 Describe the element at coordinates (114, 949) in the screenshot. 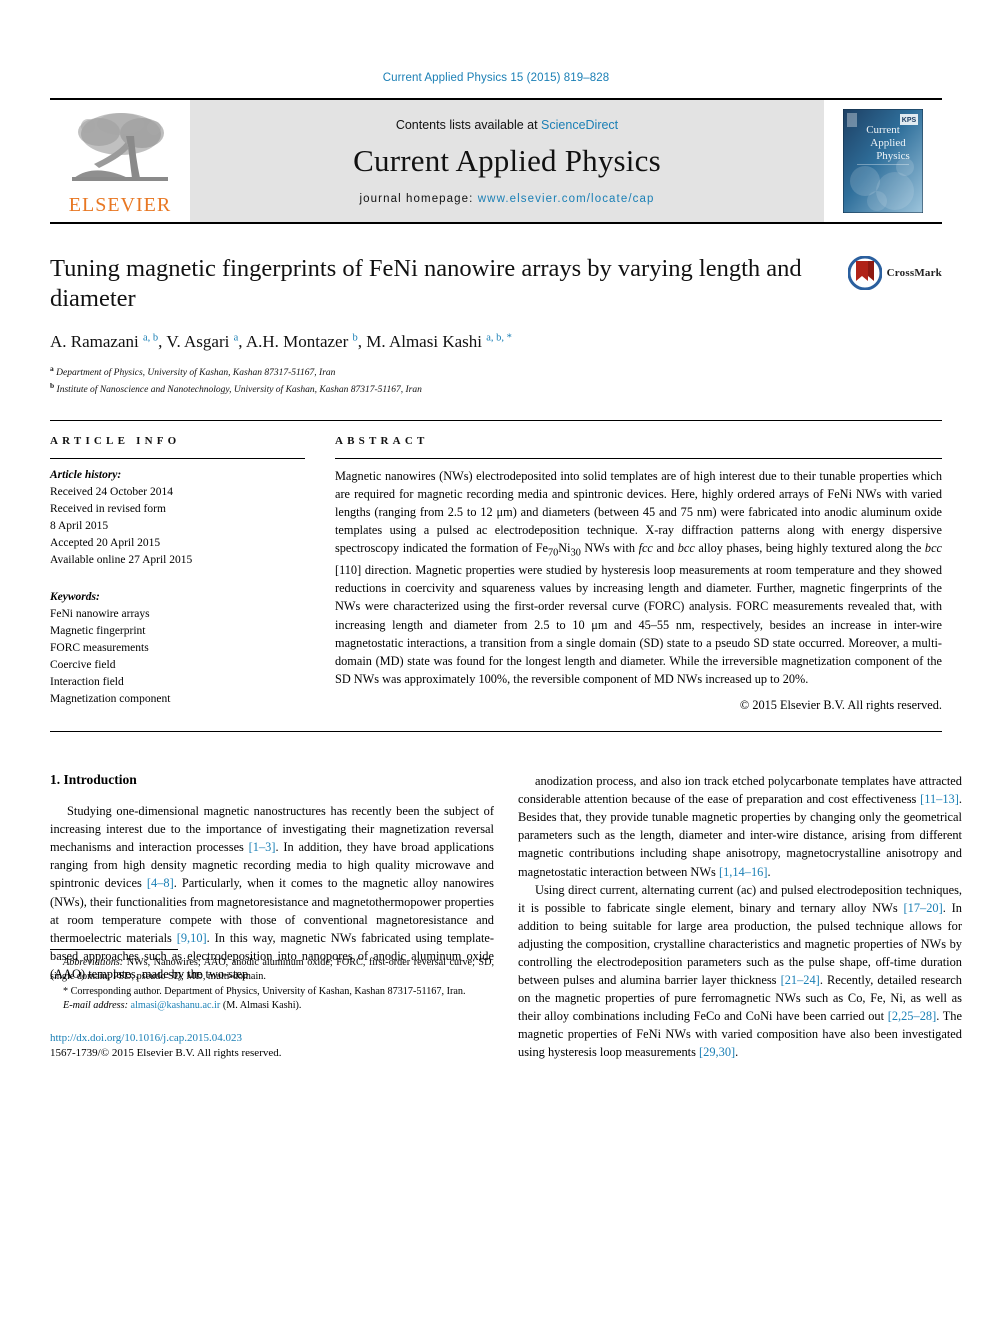

I see `footnote-rule` at that location.